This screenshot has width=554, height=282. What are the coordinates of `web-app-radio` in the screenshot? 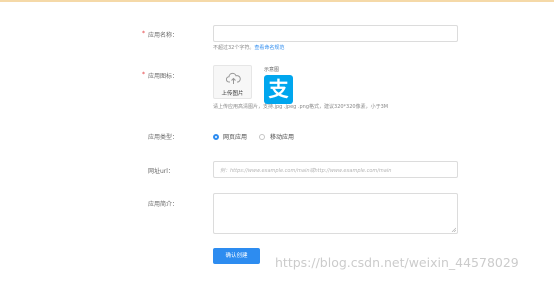 It's located at (216, 137).